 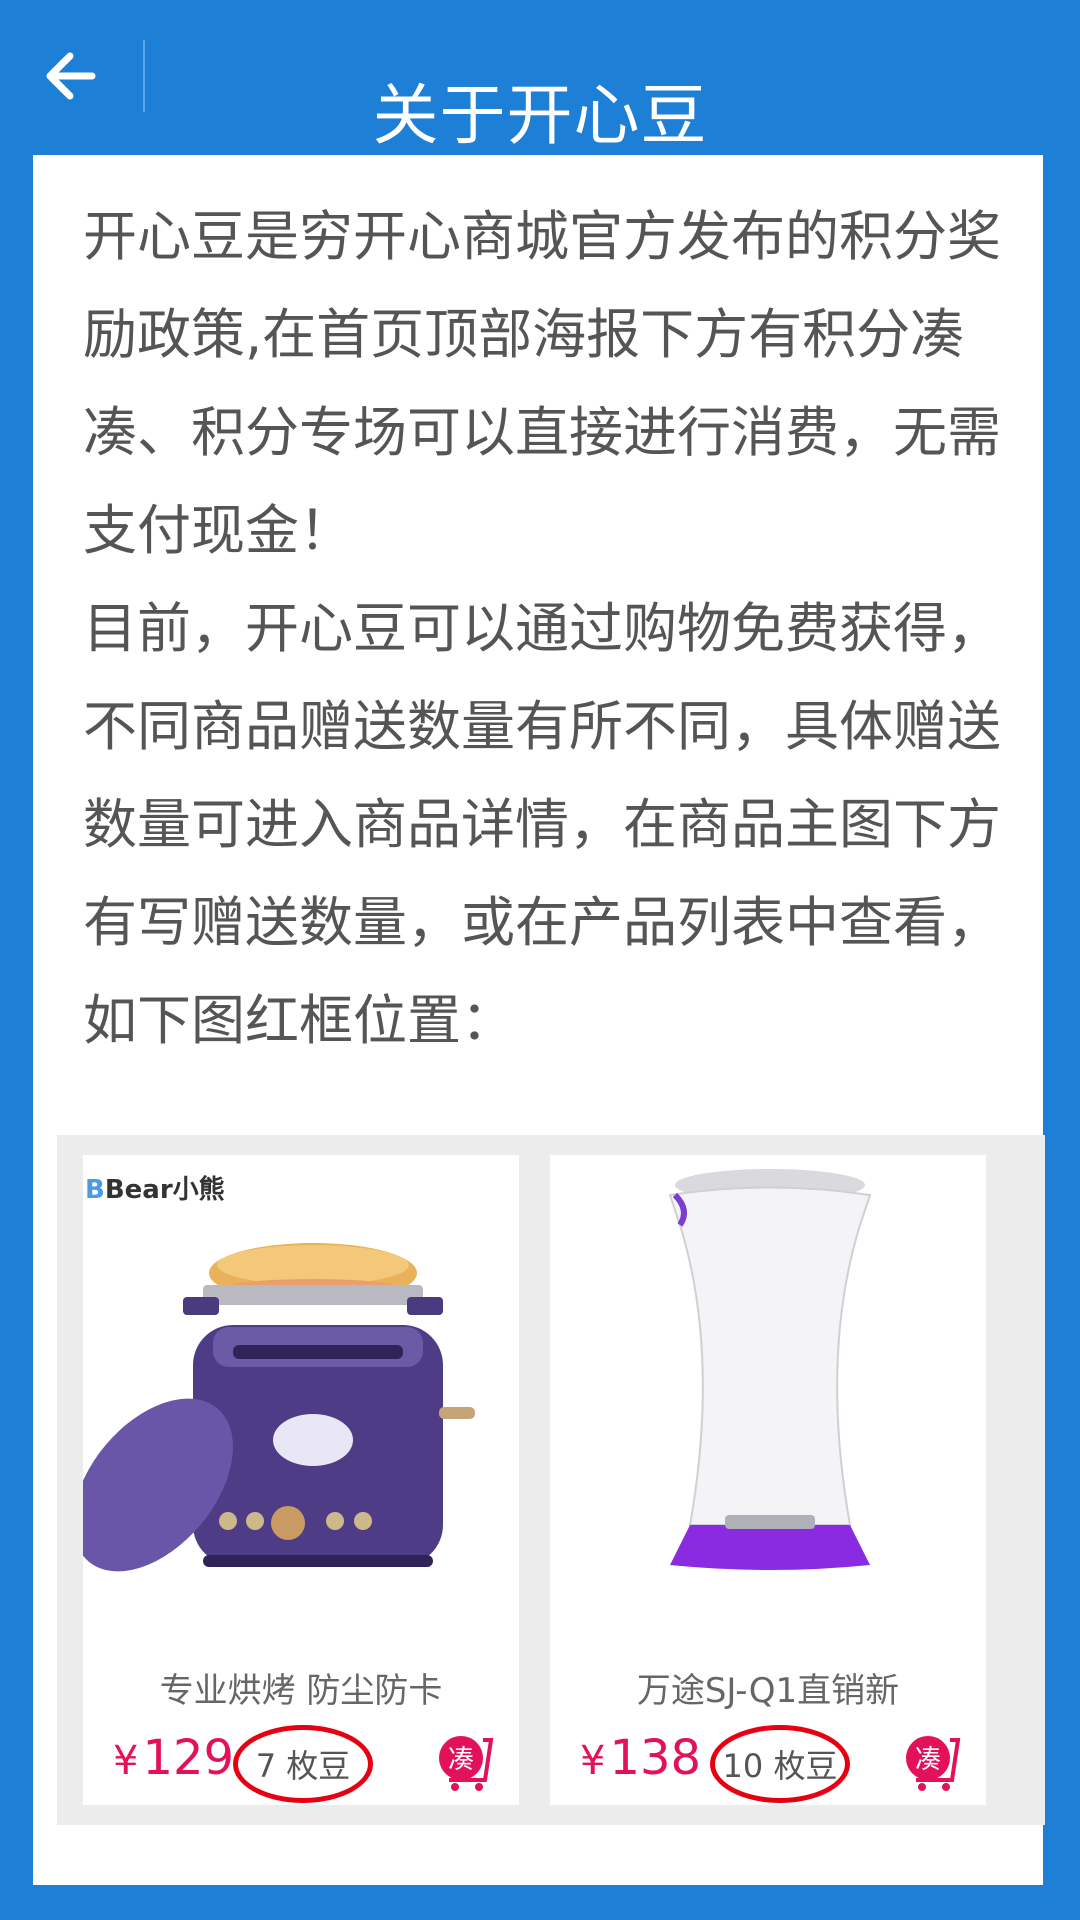 I want to click on toaster-image, so click(x=279, y=1407).